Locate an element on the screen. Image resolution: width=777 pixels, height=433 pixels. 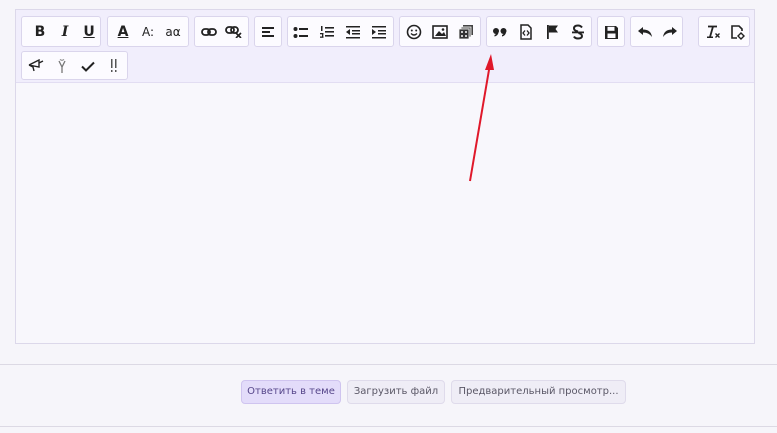
arrow-shaft is located at coordinates (480, 122).